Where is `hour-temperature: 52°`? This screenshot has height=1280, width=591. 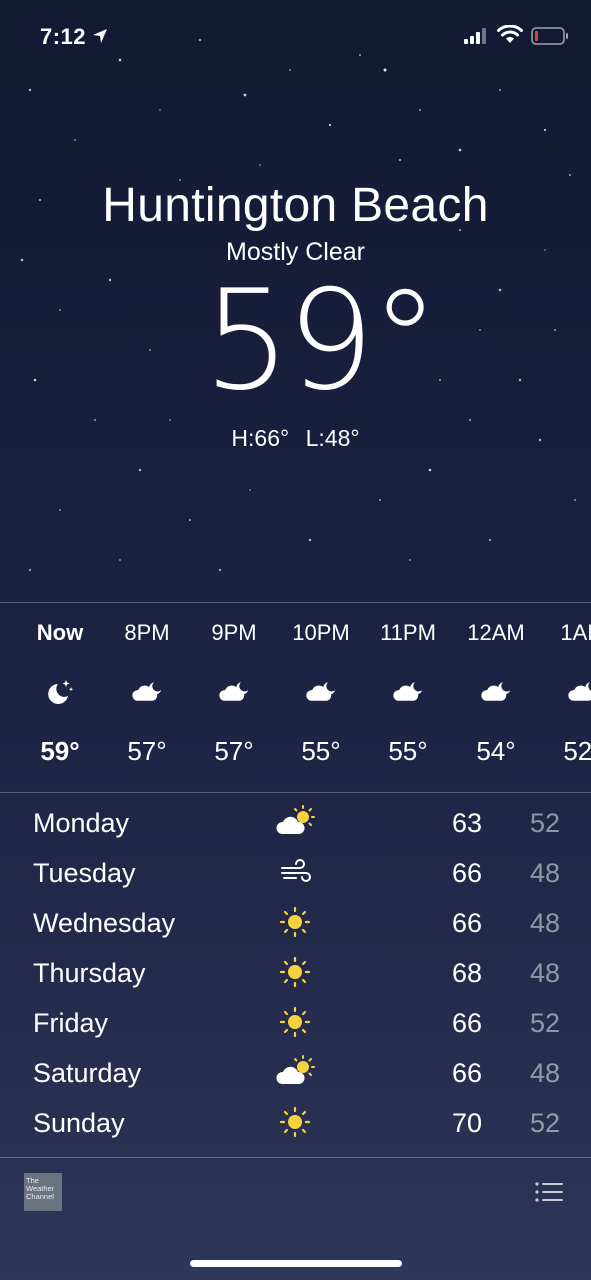 hour-temperature: 52° is located at coordinates (577, 751).